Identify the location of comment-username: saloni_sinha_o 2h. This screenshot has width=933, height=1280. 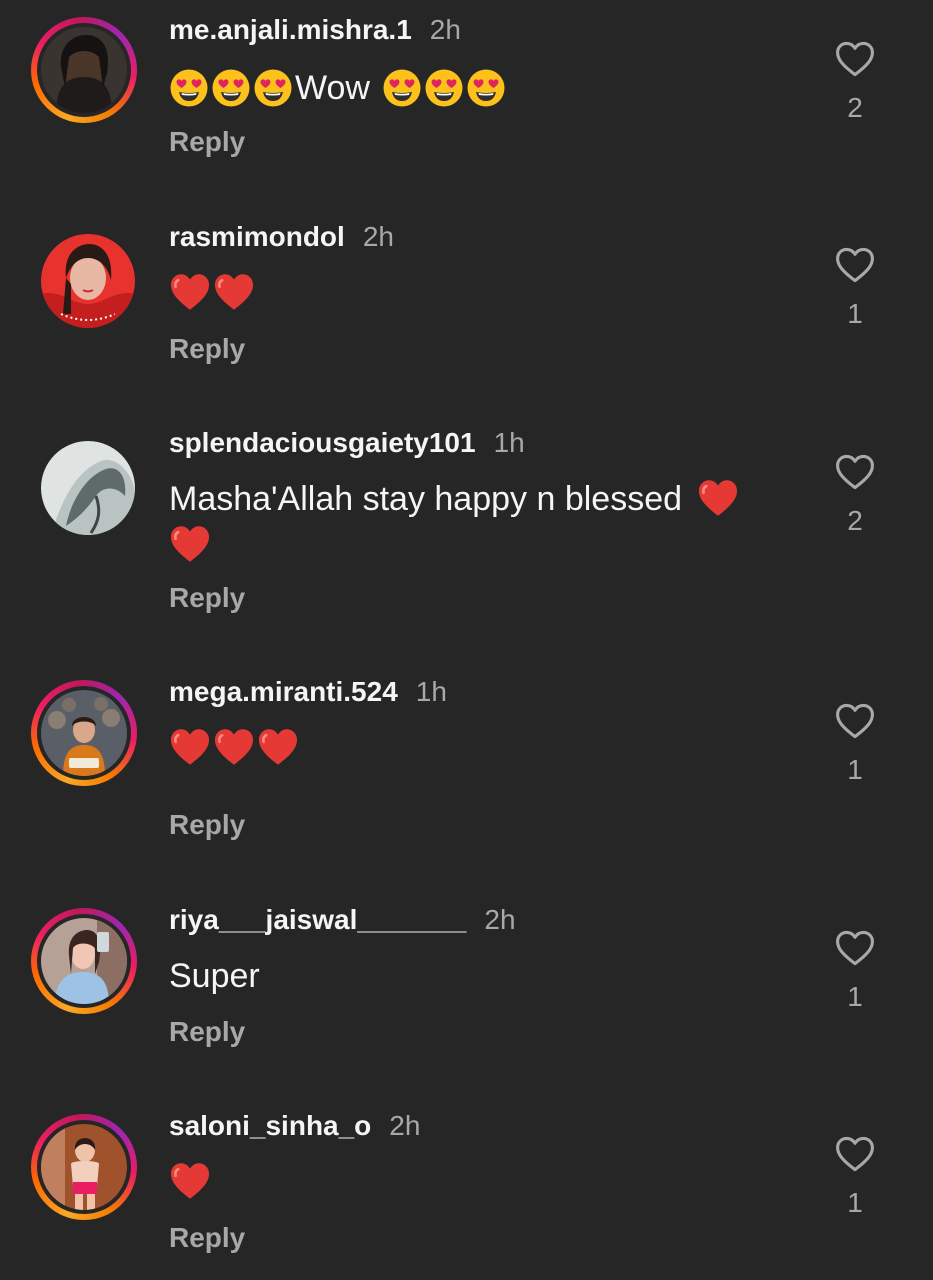
(294, 1126).